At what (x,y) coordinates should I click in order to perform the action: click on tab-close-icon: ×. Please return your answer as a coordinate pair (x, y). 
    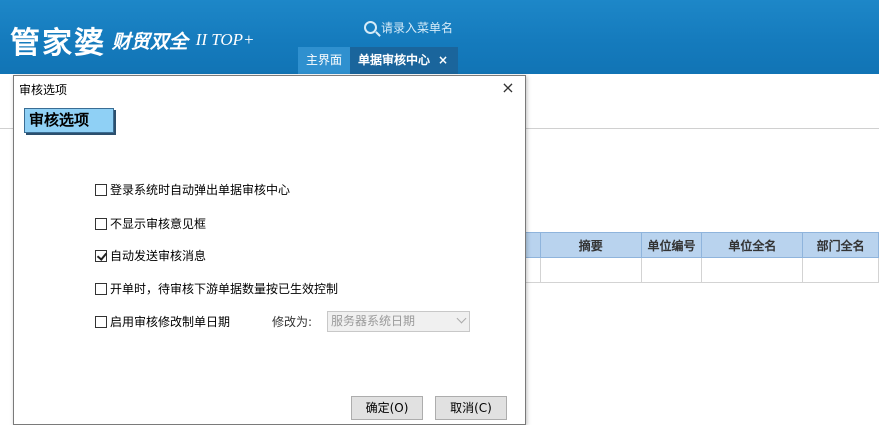
    Looking at the image, I should click on (443, 60).